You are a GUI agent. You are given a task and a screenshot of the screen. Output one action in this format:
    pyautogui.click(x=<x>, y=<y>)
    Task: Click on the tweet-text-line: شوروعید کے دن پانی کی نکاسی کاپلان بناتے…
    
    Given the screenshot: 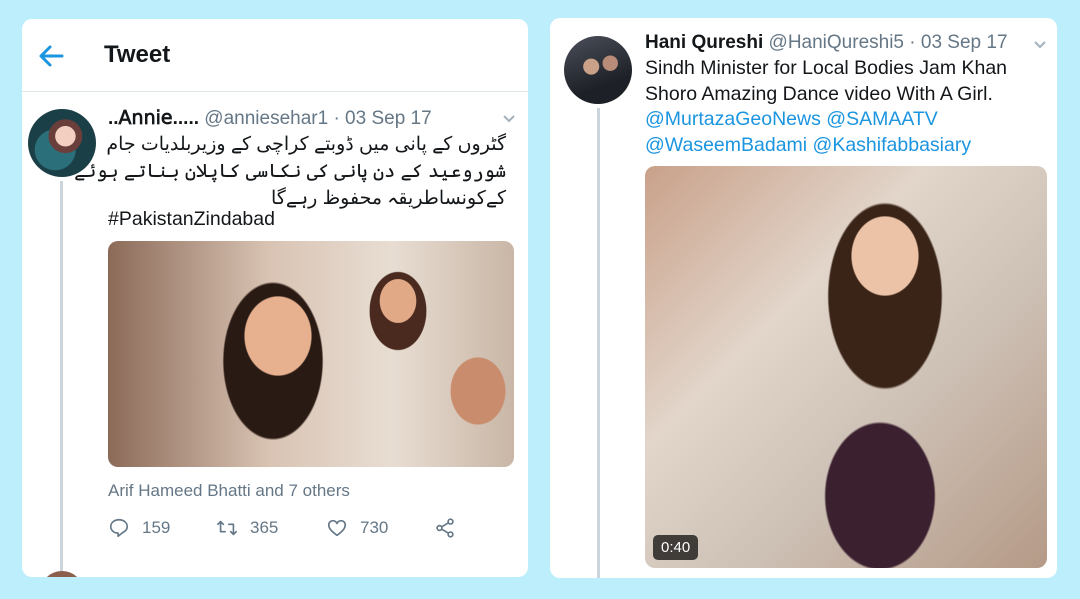 What is the action you would take?
    pyautogui.click(x=290, y=171)
    